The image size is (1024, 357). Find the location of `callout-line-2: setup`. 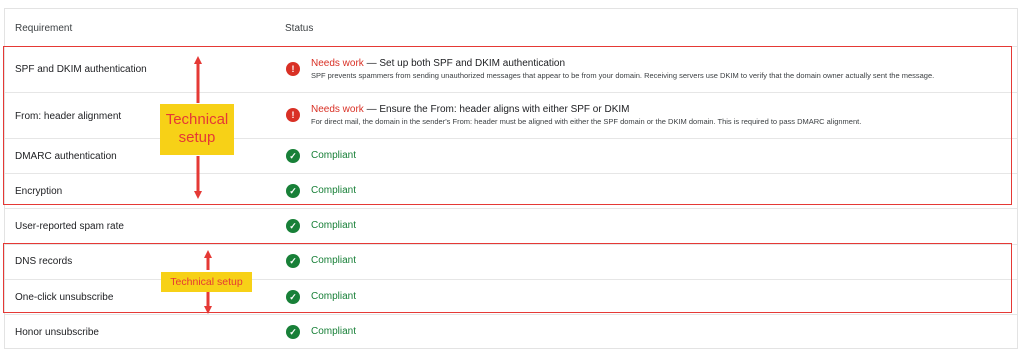

callout-line-2: setup is located at coordinates (197, 137).